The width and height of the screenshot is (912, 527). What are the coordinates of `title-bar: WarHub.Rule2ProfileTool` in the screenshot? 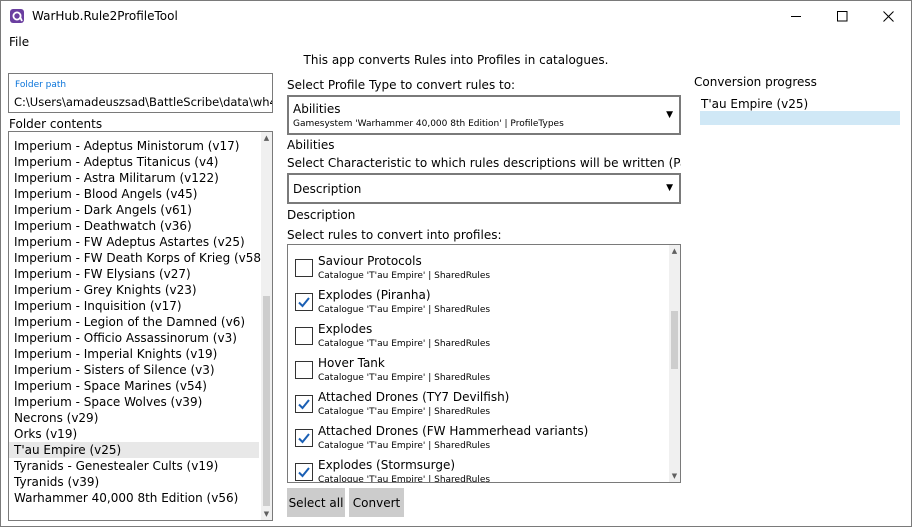 It's located at (456, 16).